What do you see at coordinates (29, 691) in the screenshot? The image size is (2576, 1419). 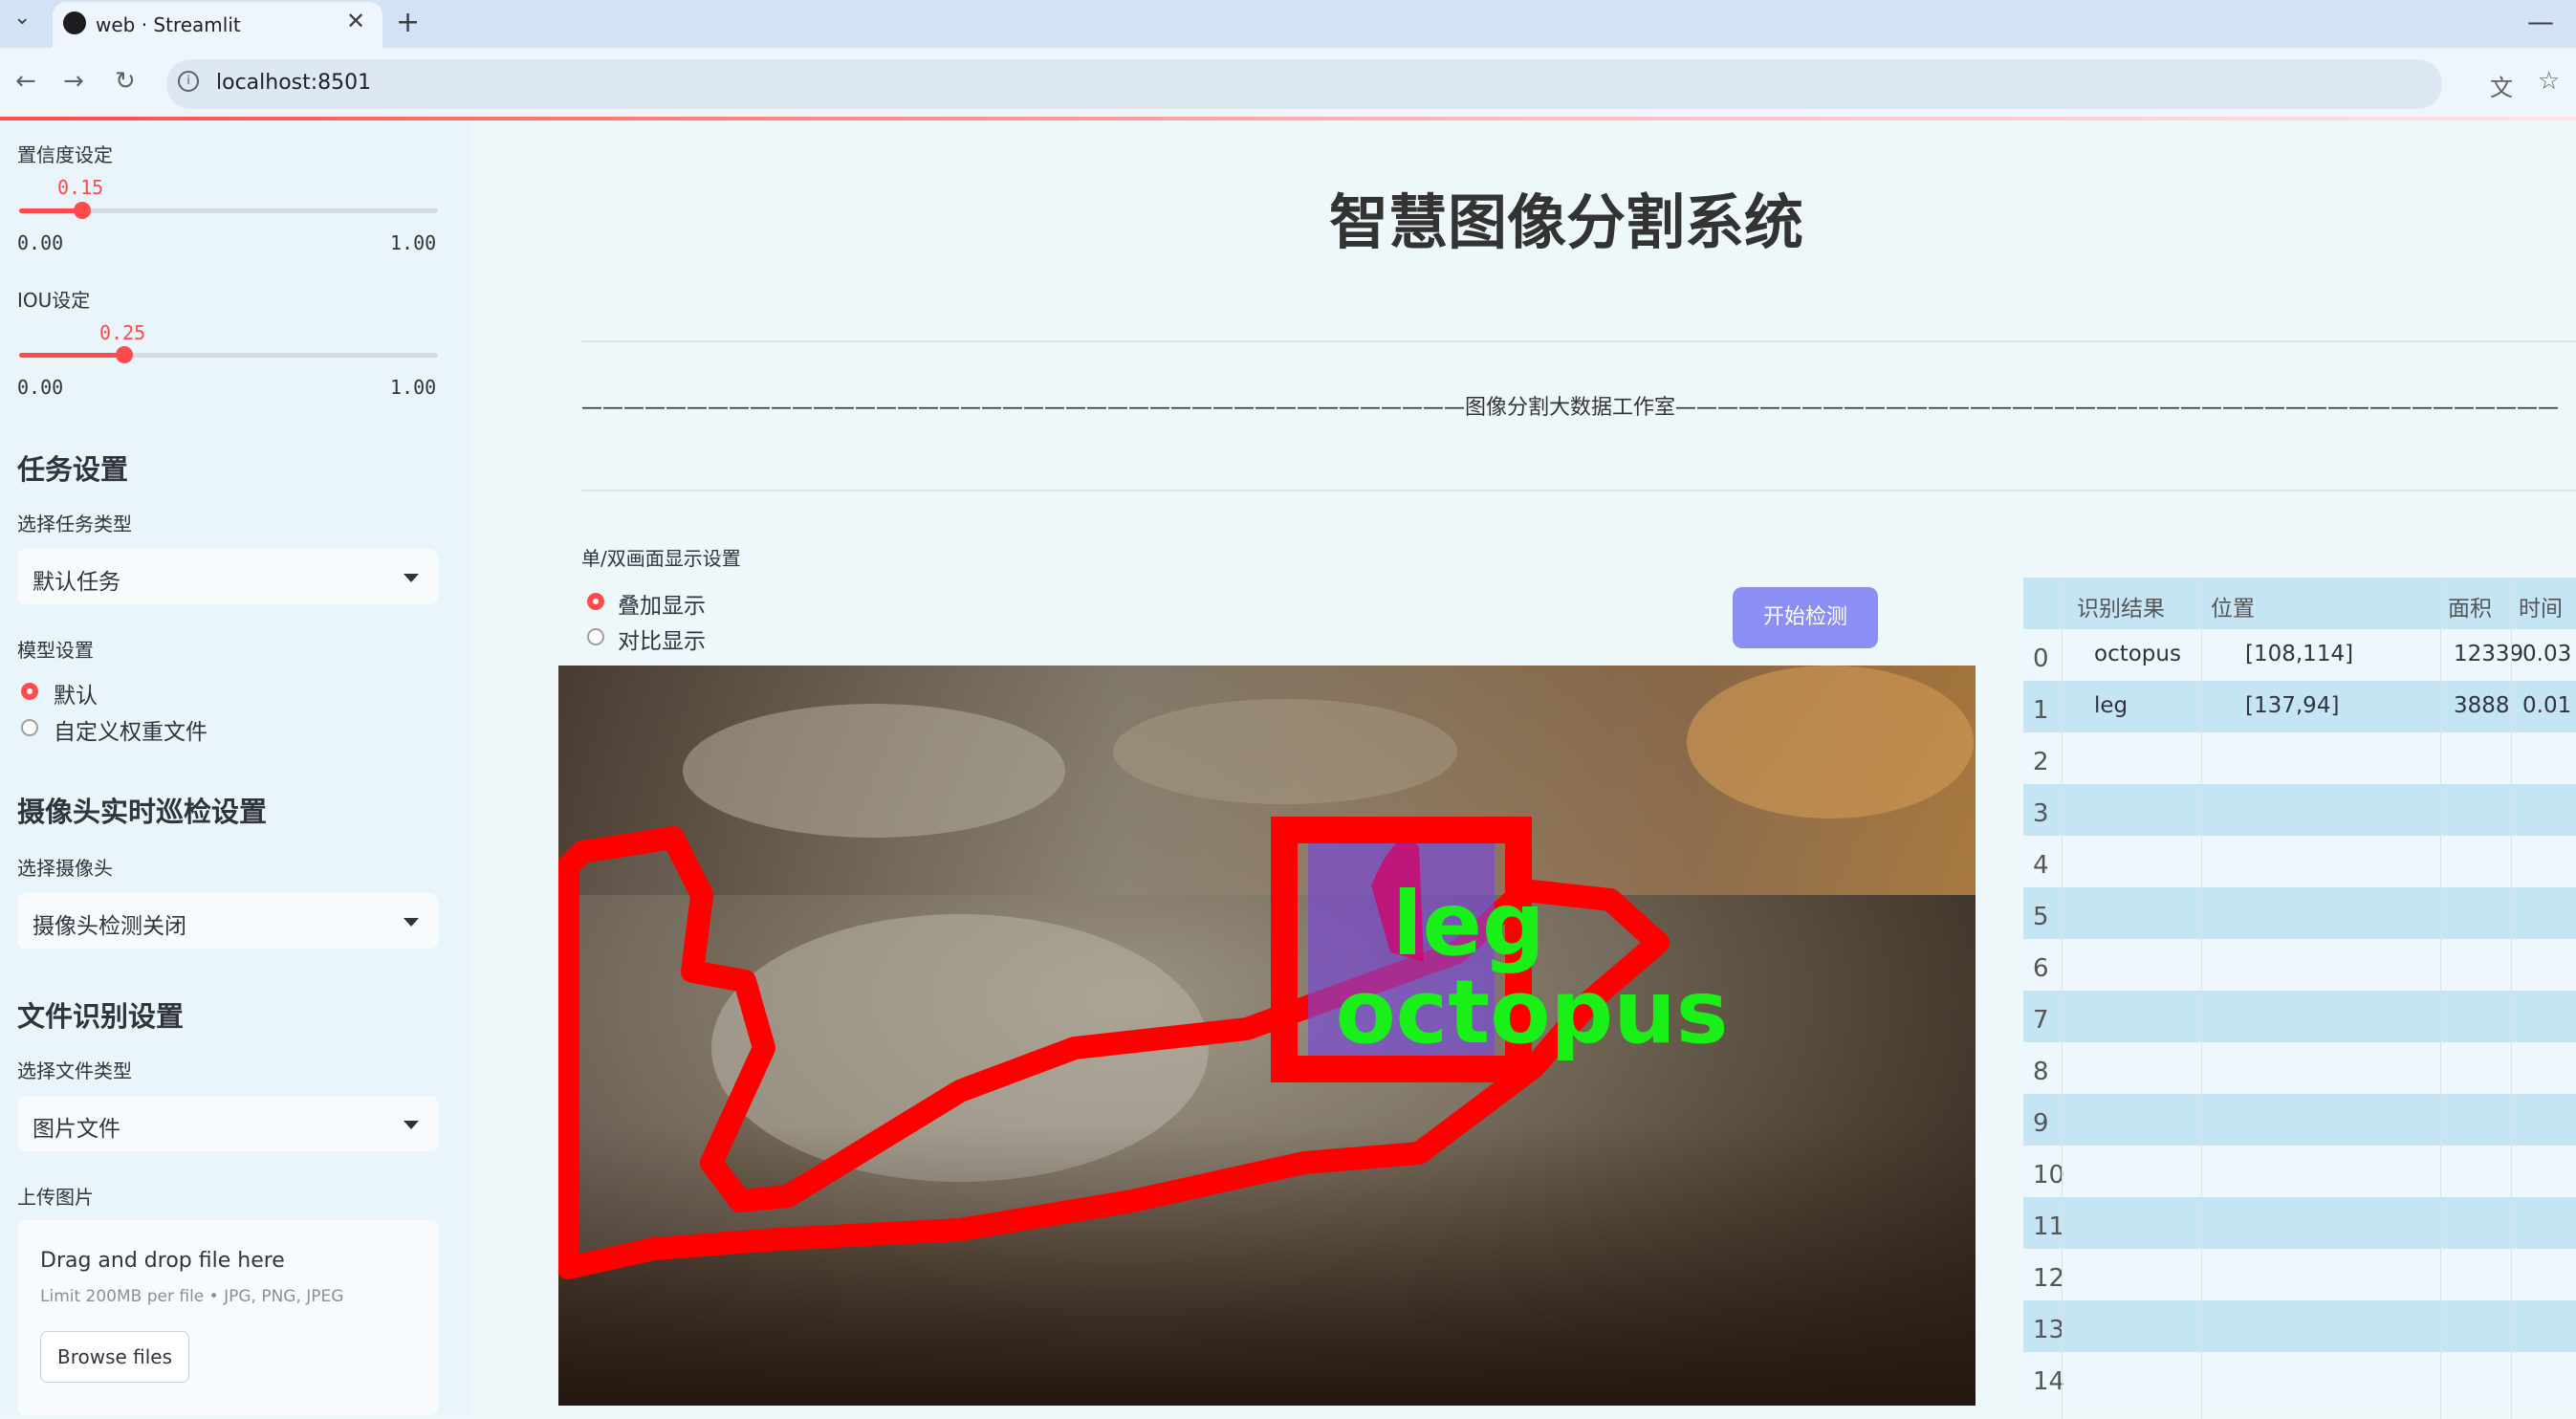 I see `model-radio-default` at bounding box center [29, 691].